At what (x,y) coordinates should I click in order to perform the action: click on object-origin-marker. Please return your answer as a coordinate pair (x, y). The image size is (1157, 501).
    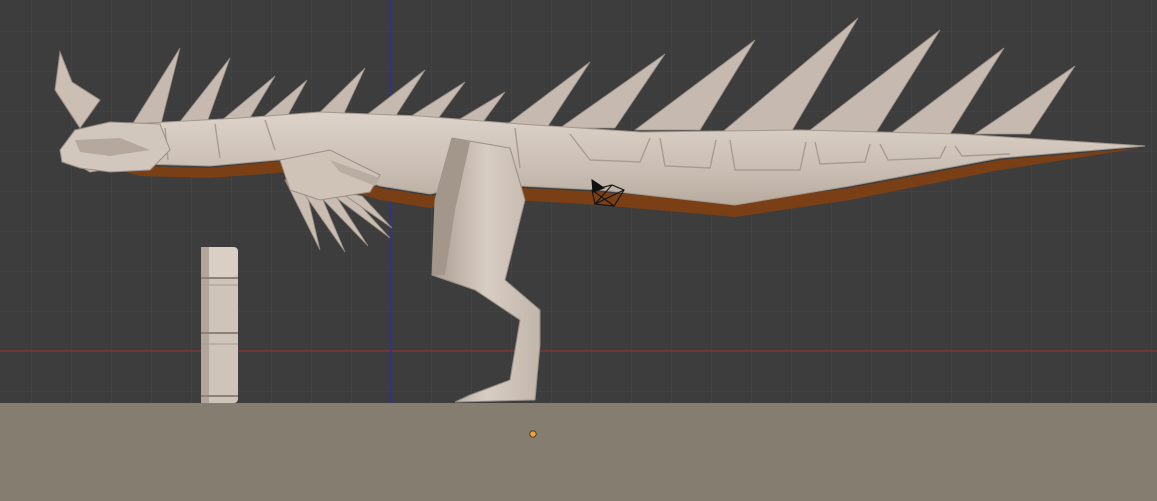
    Looking at the image, I should click on (533, 434).